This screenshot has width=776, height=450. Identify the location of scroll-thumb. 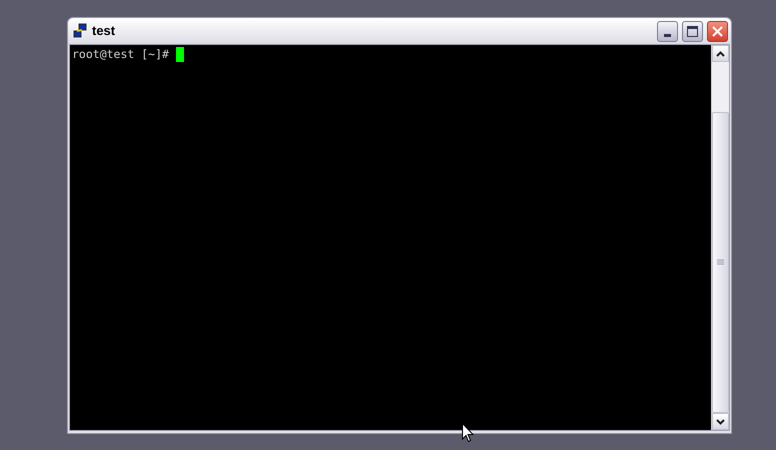
(720, 262).